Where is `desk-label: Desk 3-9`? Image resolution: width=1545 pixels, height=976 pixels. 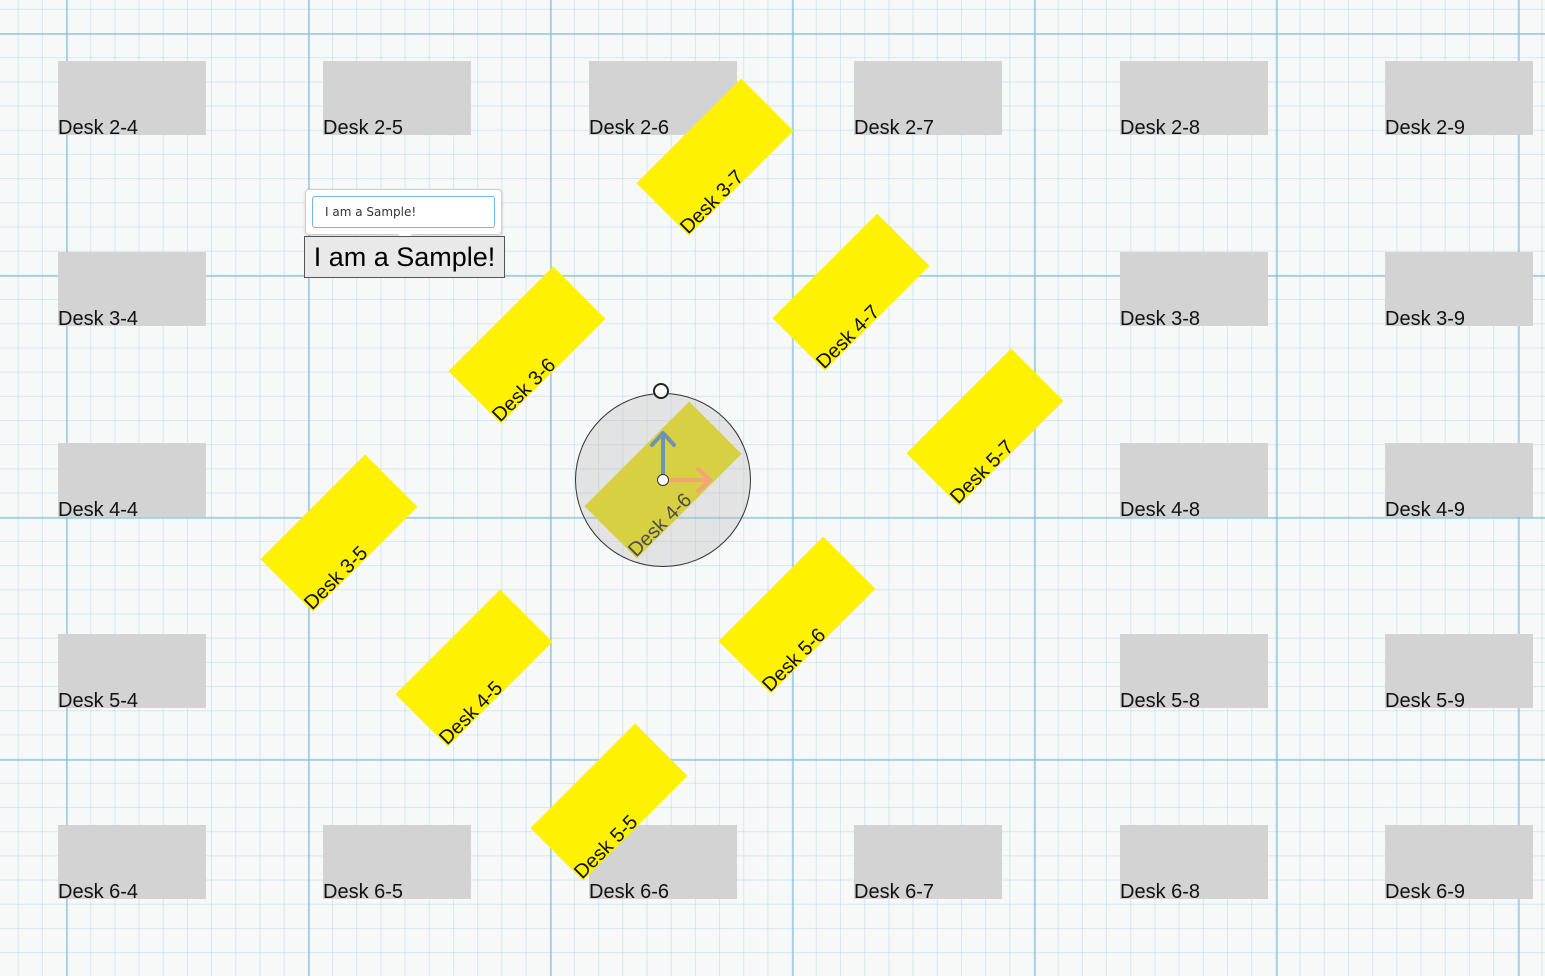 desk-label: Desk 3-9 is located at coordinates (1425, 319).